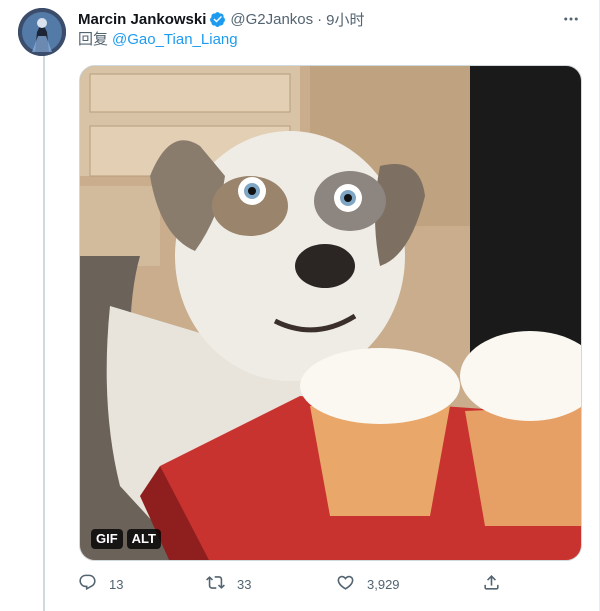 The width and height of the screenshot is (600, 611). I want to click on like-button: 3,929, so click(368, 584).